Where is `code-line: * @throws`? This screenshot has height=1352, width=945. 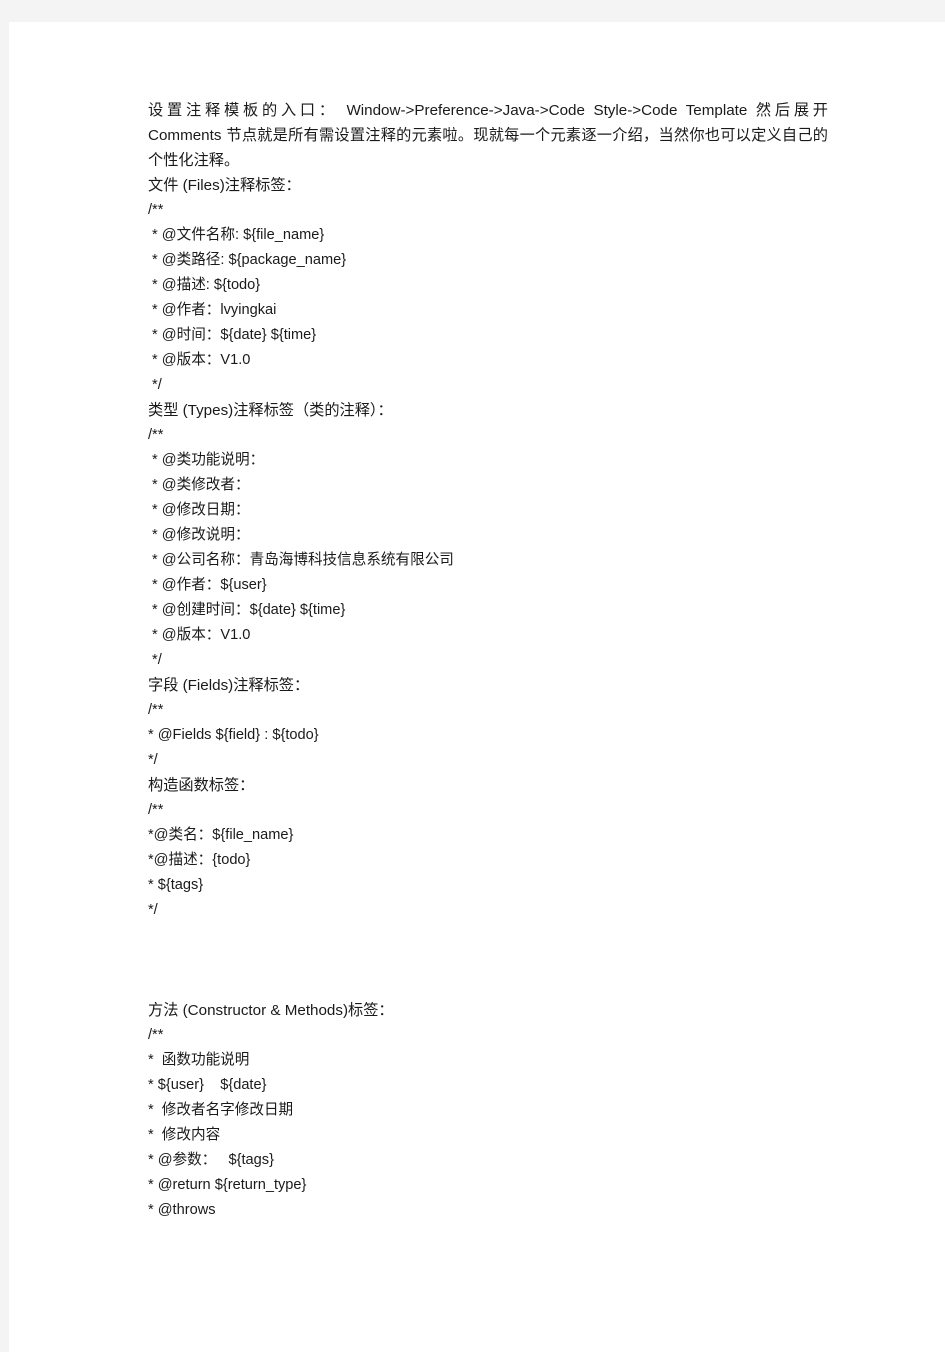 code-line: * @throws is located at coordinates (182, 1210).